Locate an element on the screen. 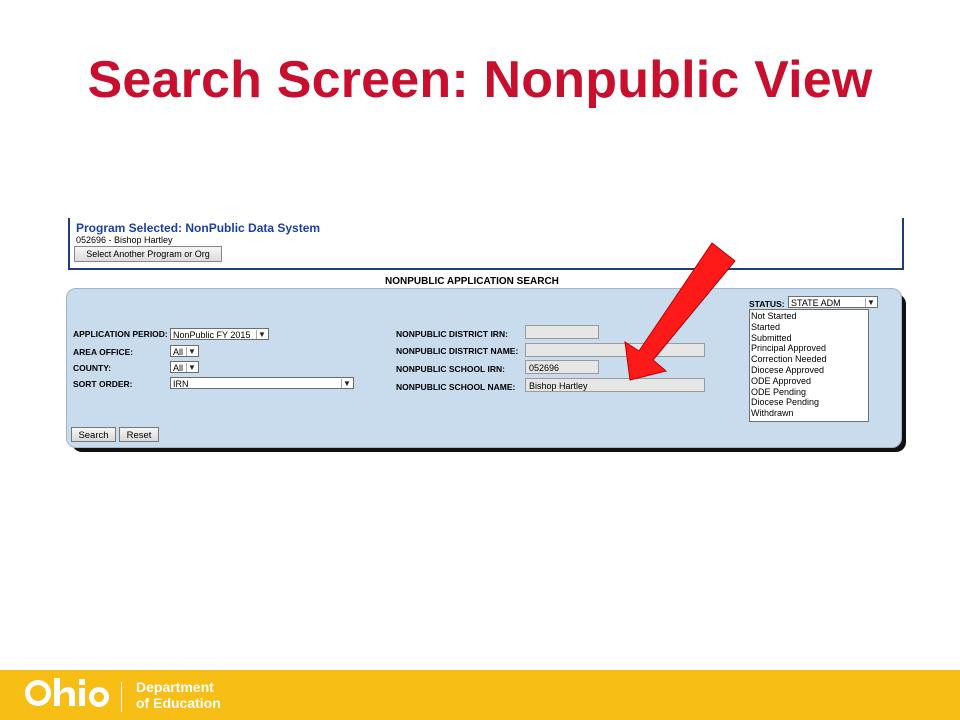 The height and width of the screenshot is (720, 960). department-line2: of Education is located at coordinates (178, 703).